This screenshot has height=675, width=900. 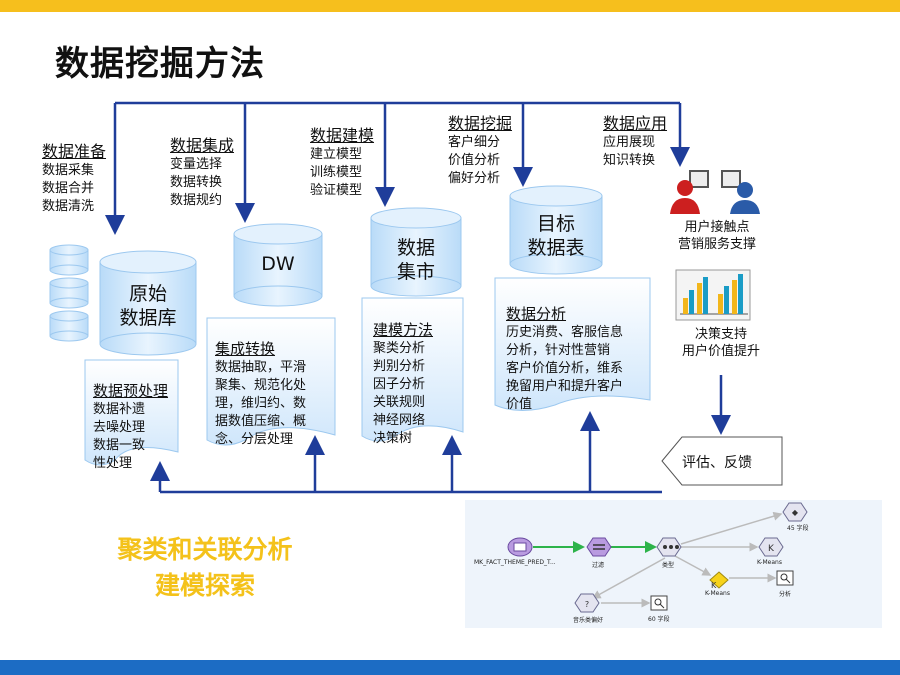 What do you see at coordinates (204, 585) in the screenshot?
I see `slogan-line2: 建模探索` at bounding box center [204, 585].